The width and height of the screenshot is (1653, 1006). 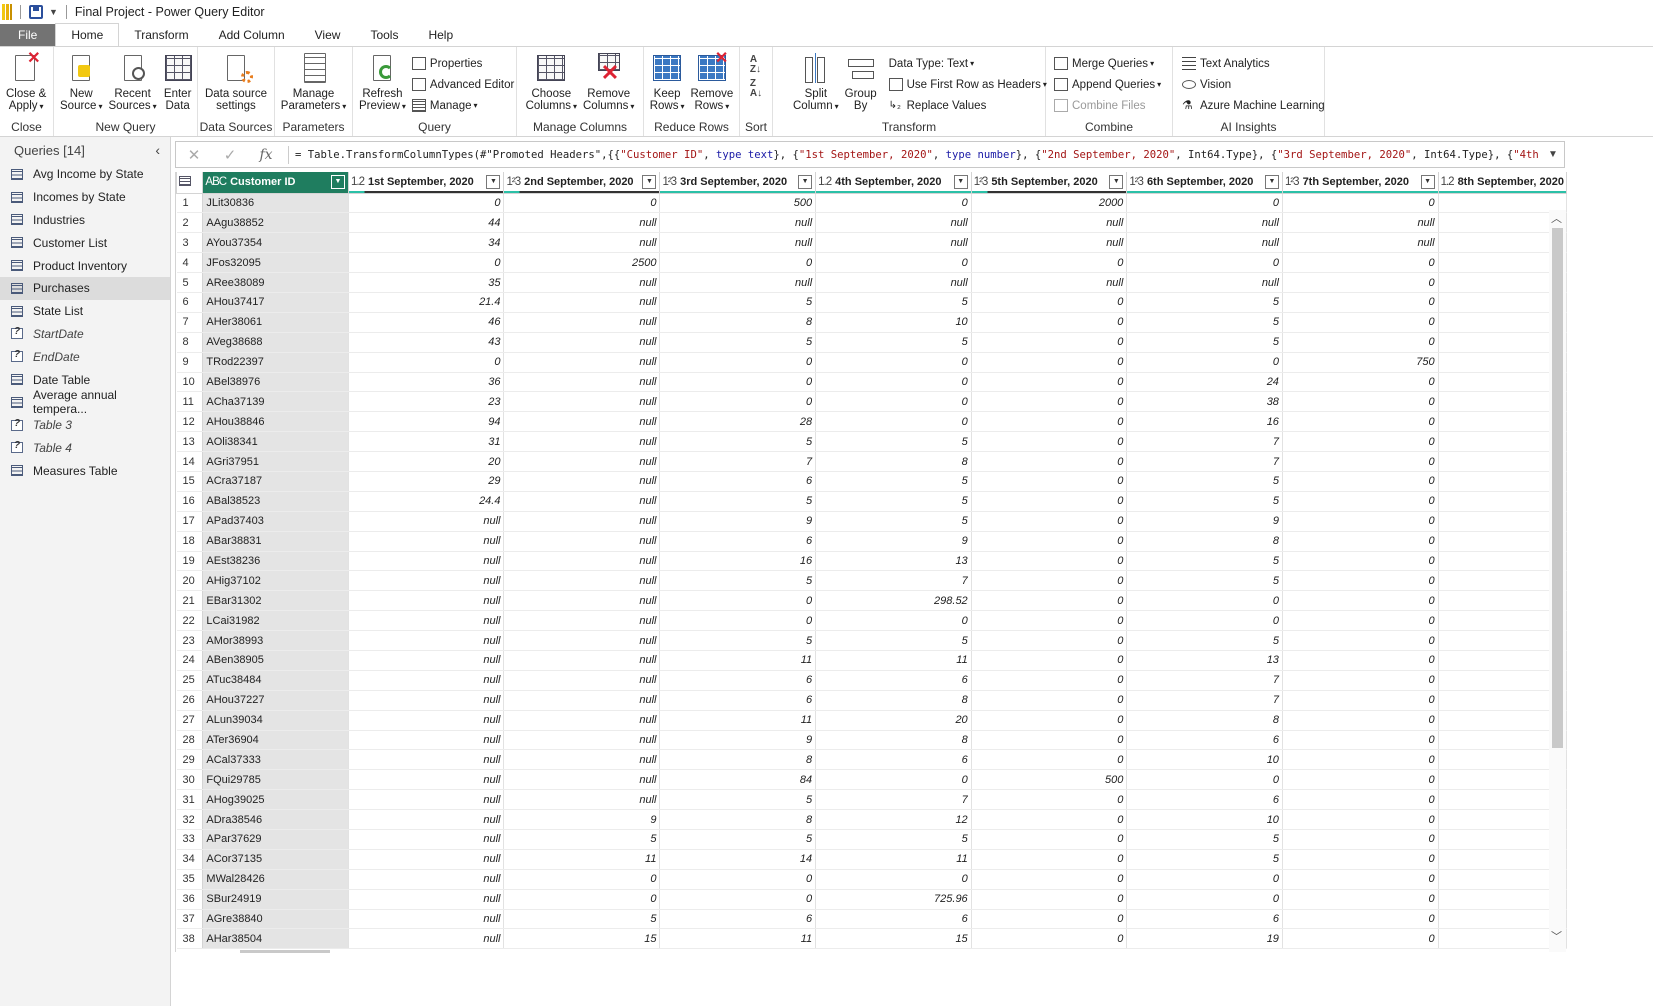 I want to click on table-row: 16 ABal38523 24.4 null 5 5 0 5 0, so click(x=871, y=501).